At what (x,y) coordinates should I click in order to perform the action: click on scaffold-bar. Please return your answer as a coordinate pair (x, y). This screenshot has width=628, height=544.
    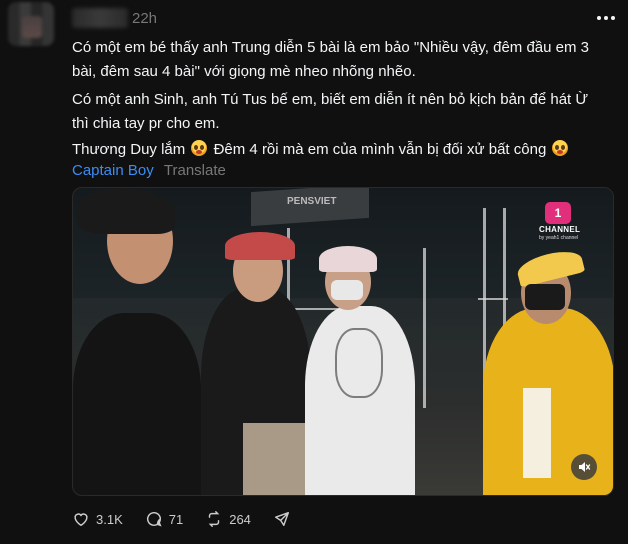
    Looking at the image, I should click on (493, 299).